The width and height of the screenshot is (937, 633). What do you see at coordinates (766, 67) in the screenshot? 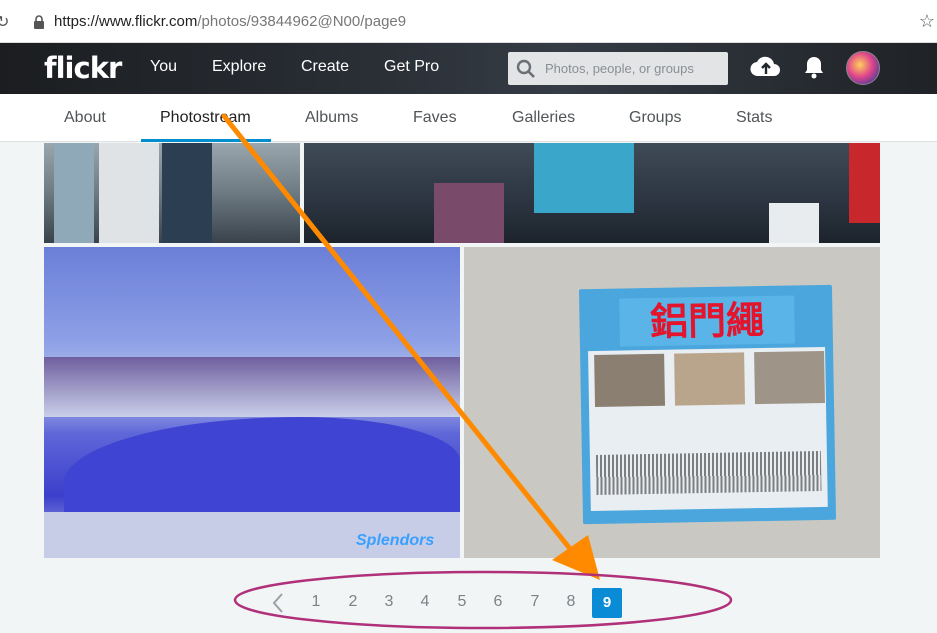
I see `upload-cloud-icon` at bounding box center [766, 67].